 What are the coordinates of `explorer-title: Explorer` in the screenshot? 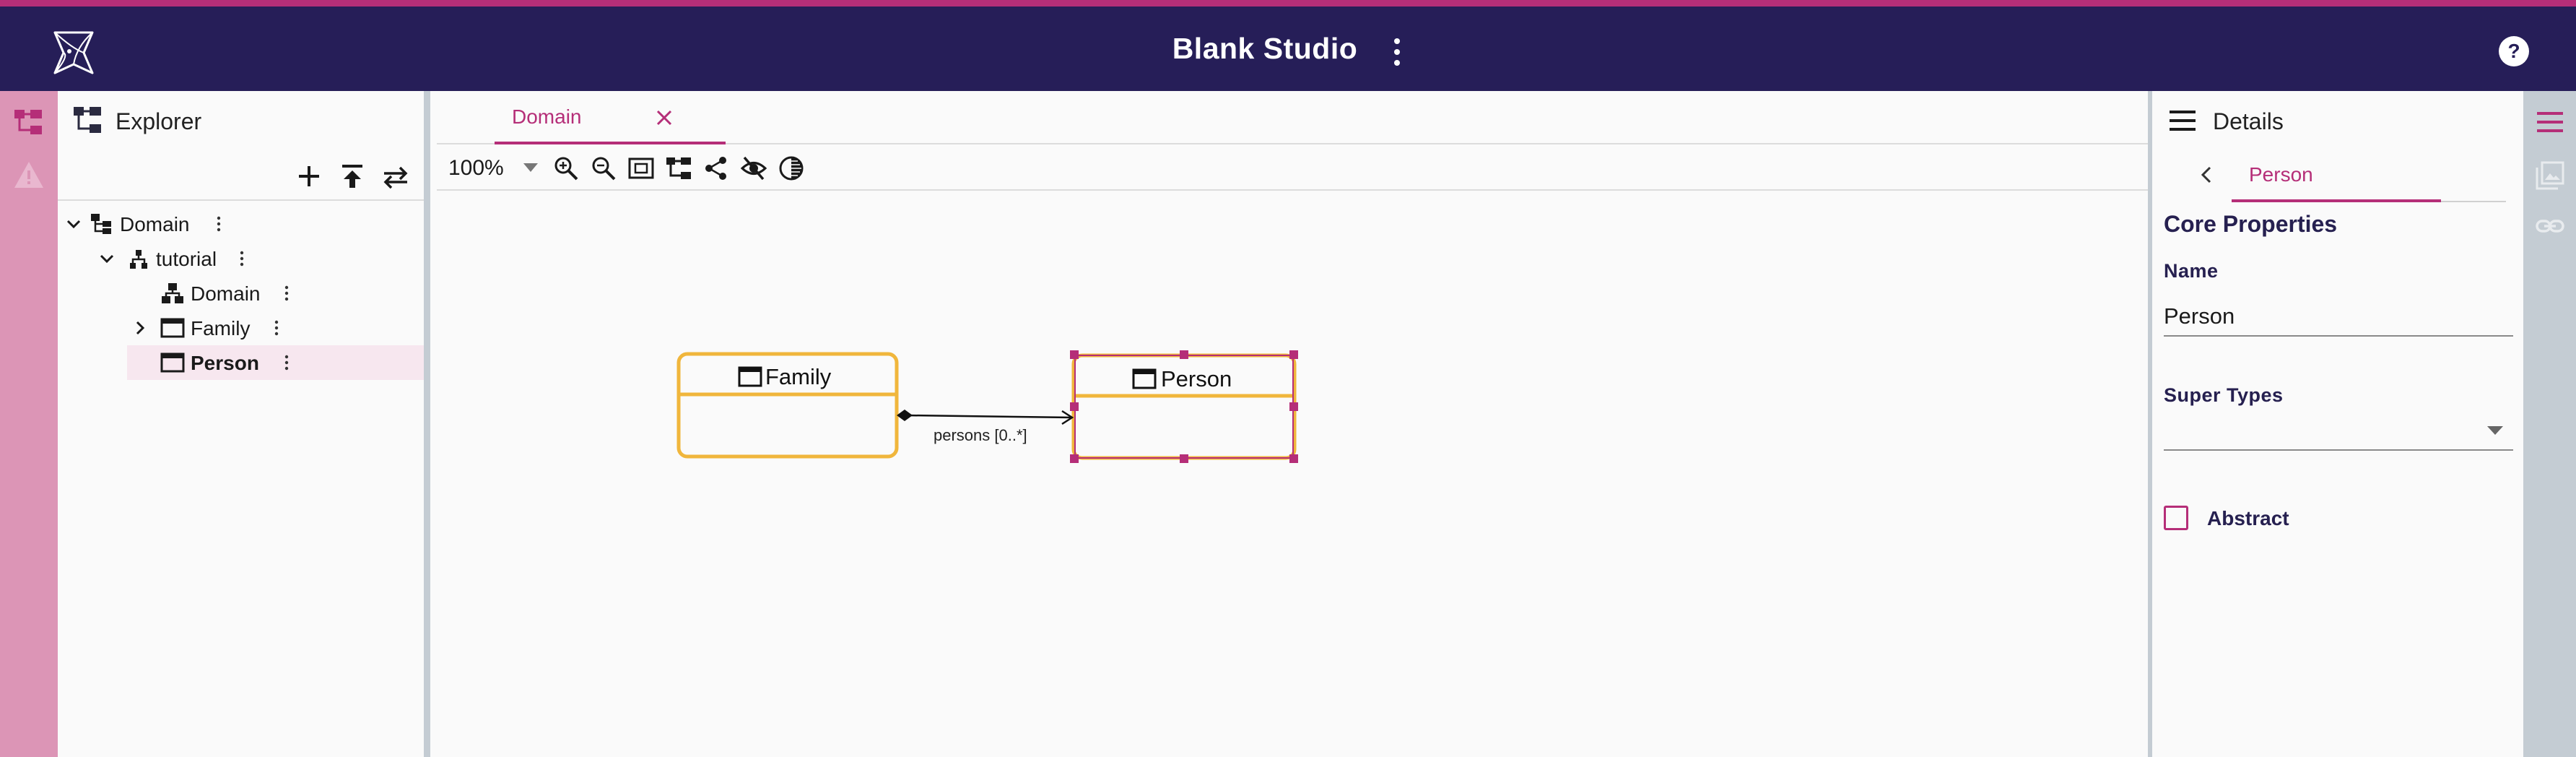 It's located at (159, 121).